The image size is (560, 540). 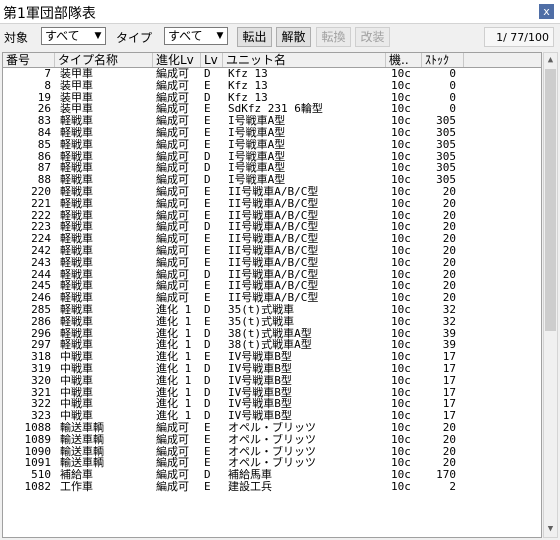 I want to click on cell-unit-name: 38(t)式戦車A型, so click(x=270, y=333).